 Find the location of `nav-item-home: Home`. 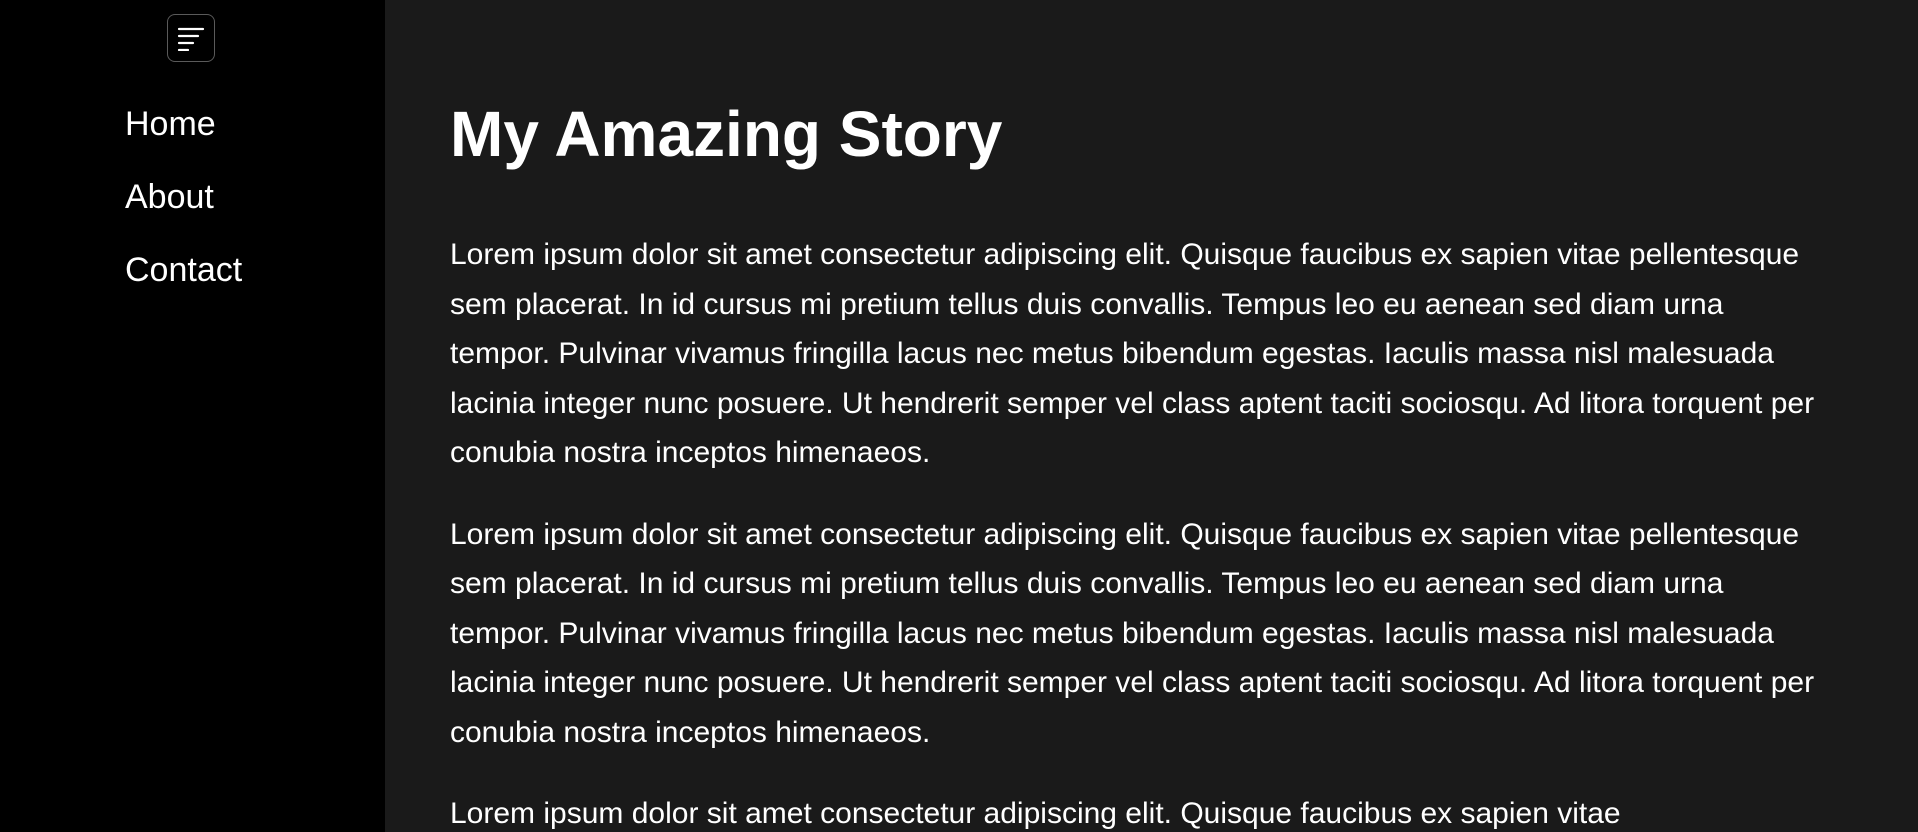

nav-item-home: Home is located at coordinates (183, 134).